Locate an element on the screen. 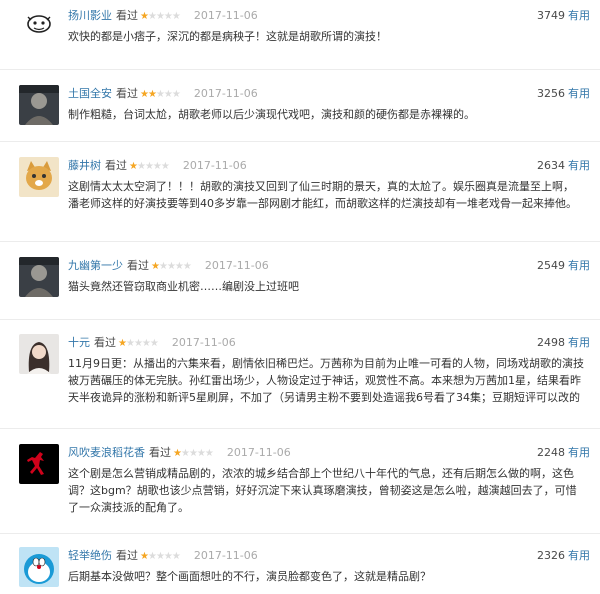 The width and height of the screenshot is (600, 594). vote-area: 2248 有用 is located at coordinates (563, 453).